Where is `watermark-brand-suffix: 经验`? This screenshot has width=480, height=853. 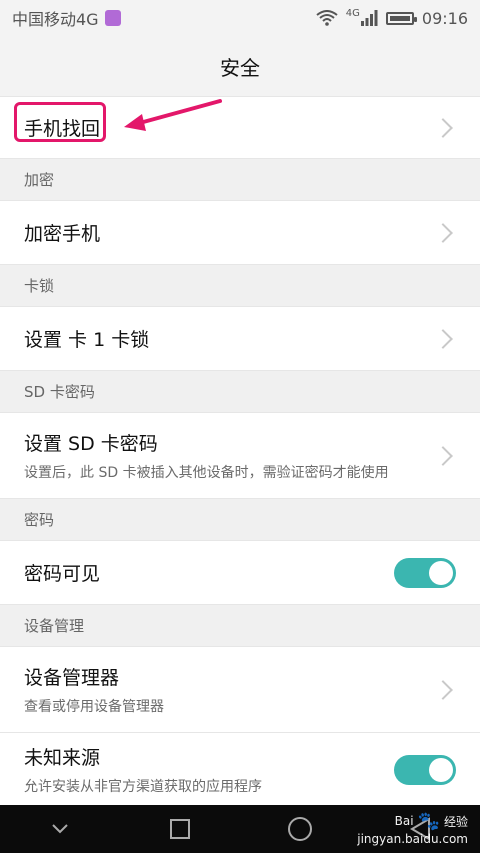
watermark-brand-suffix: 经验 is located at coordinates (455, 821).